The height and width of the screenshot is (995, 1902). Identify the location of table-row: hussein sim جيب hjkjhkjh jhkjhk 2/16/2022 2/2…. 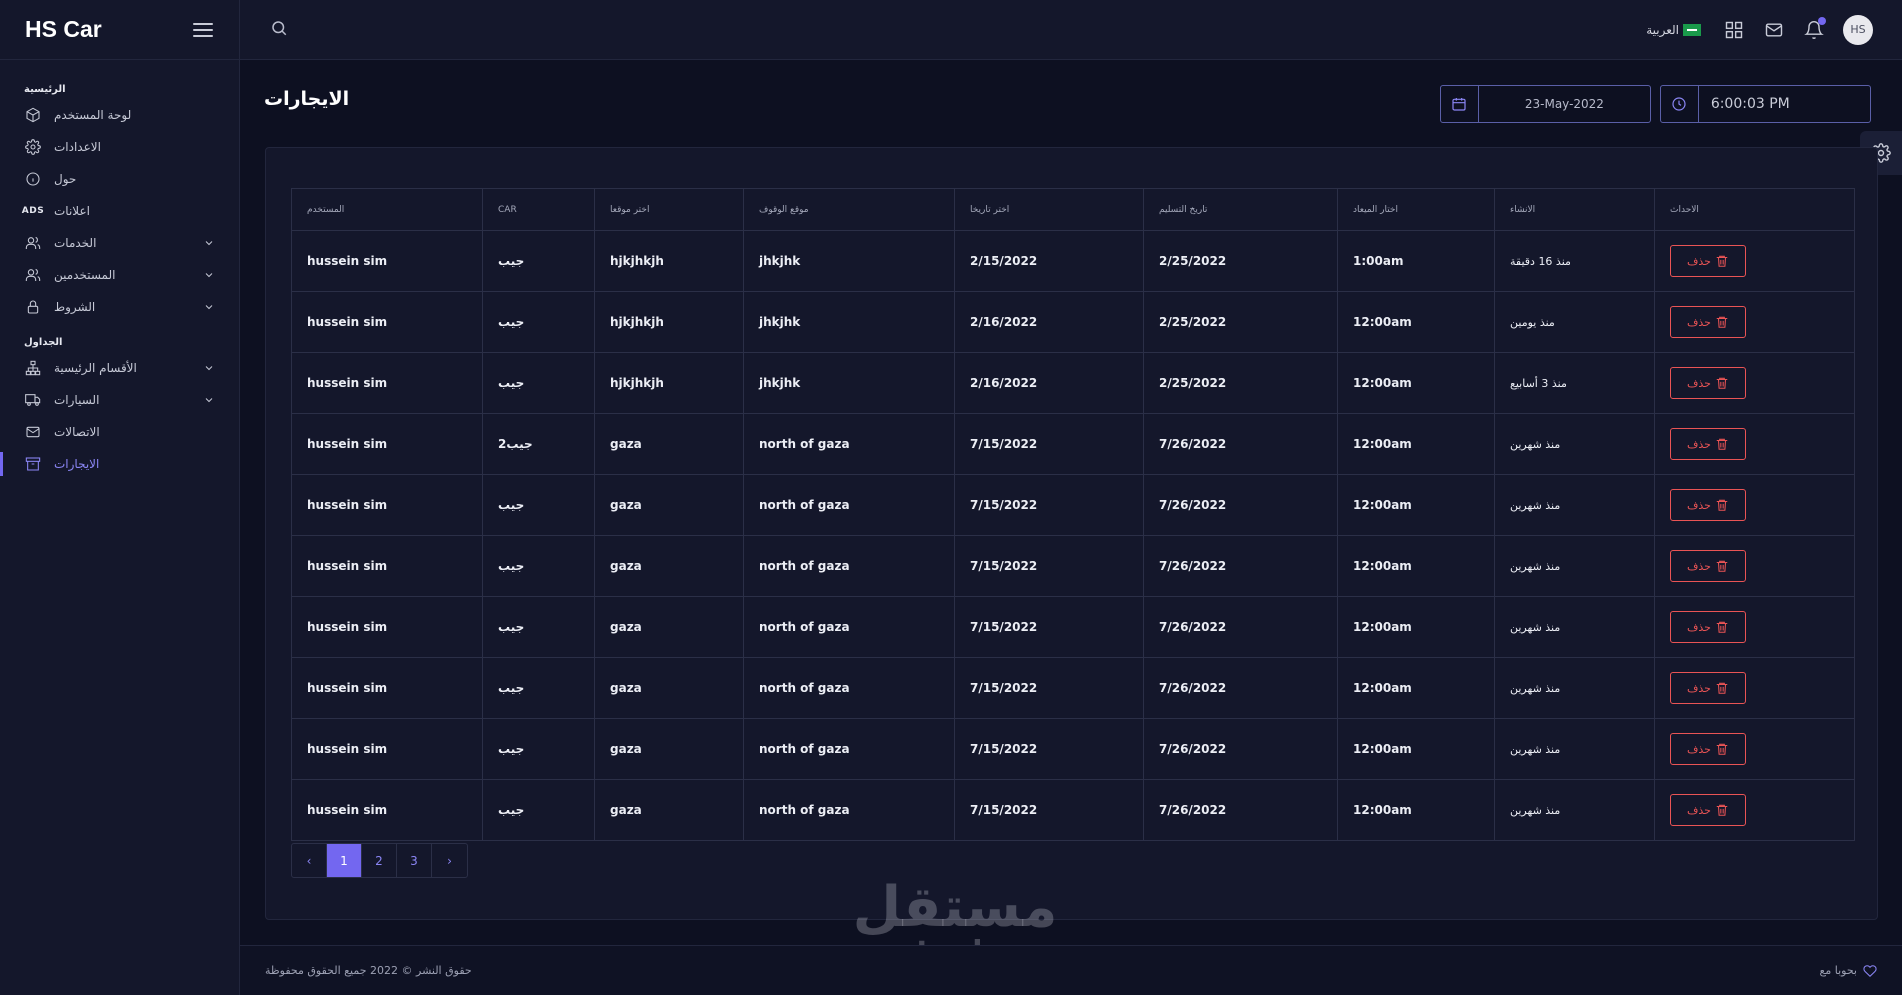
(1073, 383).